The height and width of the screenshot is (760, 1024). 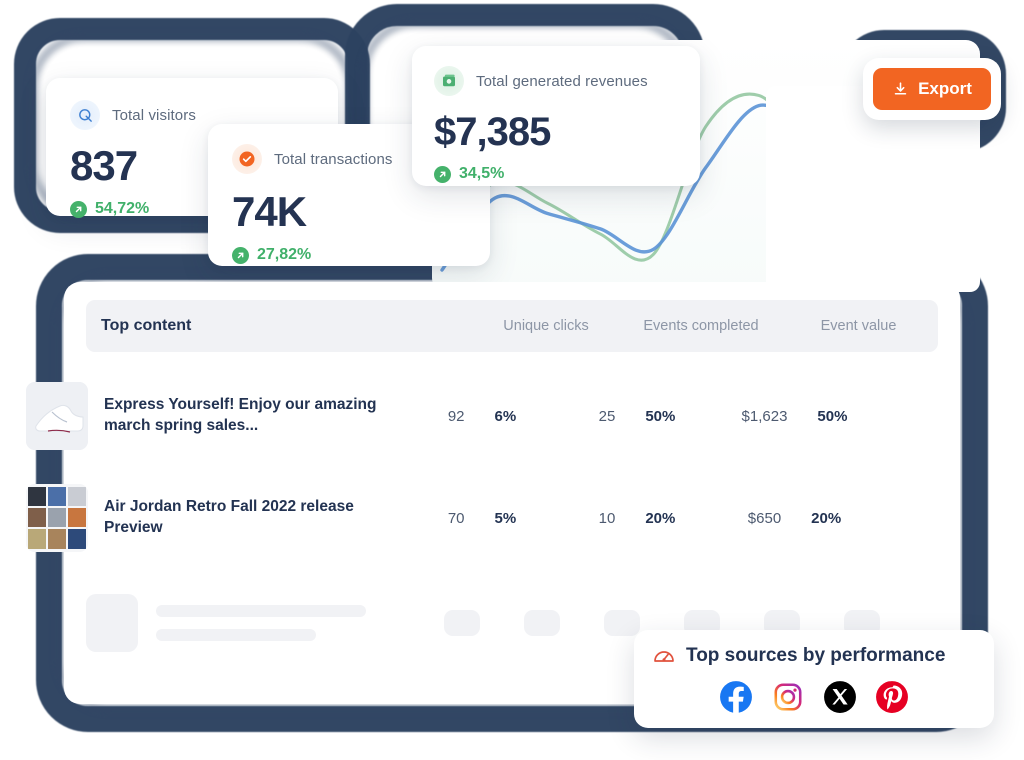 What do you see at coordinates (456, 416) in the screenshot?
I see `row-clicks-value: 92` at bounding box center [456, 416].